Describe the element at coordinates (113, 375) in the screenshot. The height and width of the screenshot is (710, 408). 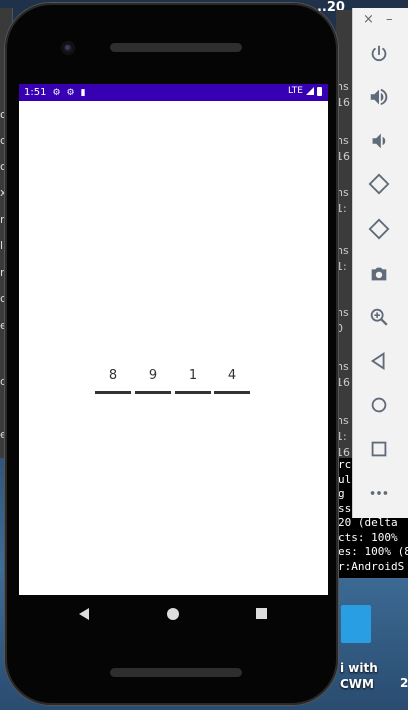
I see `pin-digit: 8` at that location.